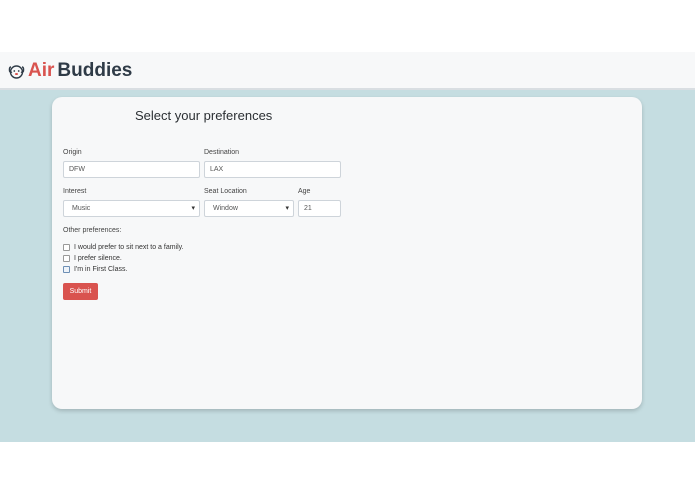 The height and width of the screenshot is (494, 695). I want to click on first-class-option-label: I'm in First Class., so click(101, 269).